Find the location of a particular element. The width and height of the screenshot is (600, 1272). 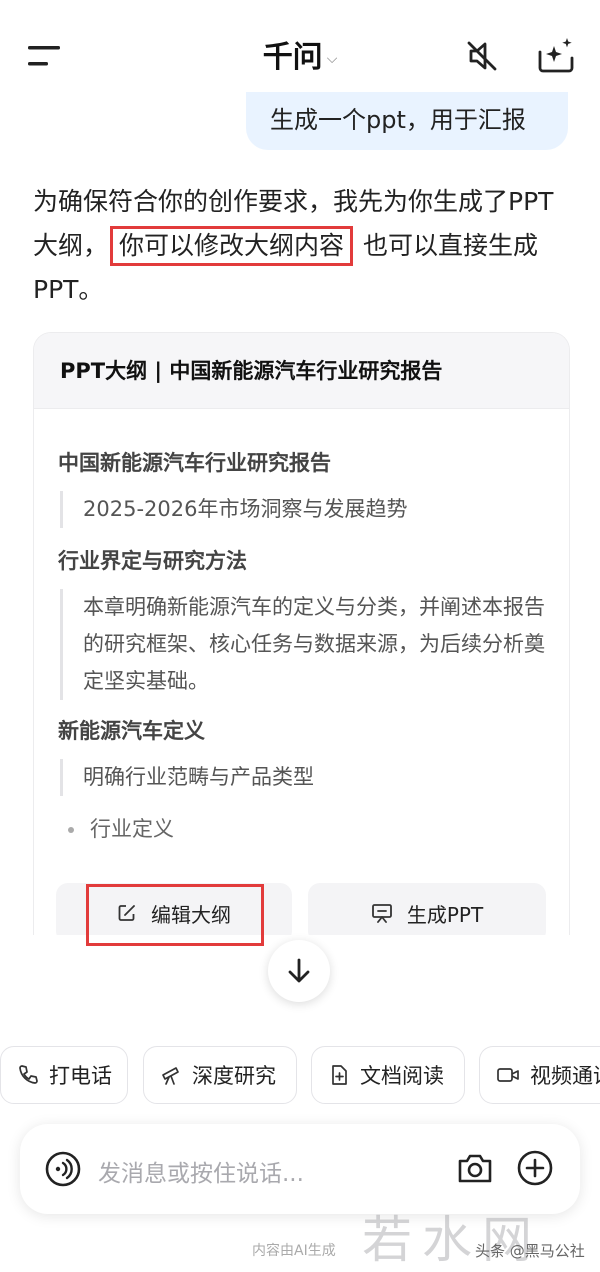

voice-input-icon is located at coordinates (63, 1169).